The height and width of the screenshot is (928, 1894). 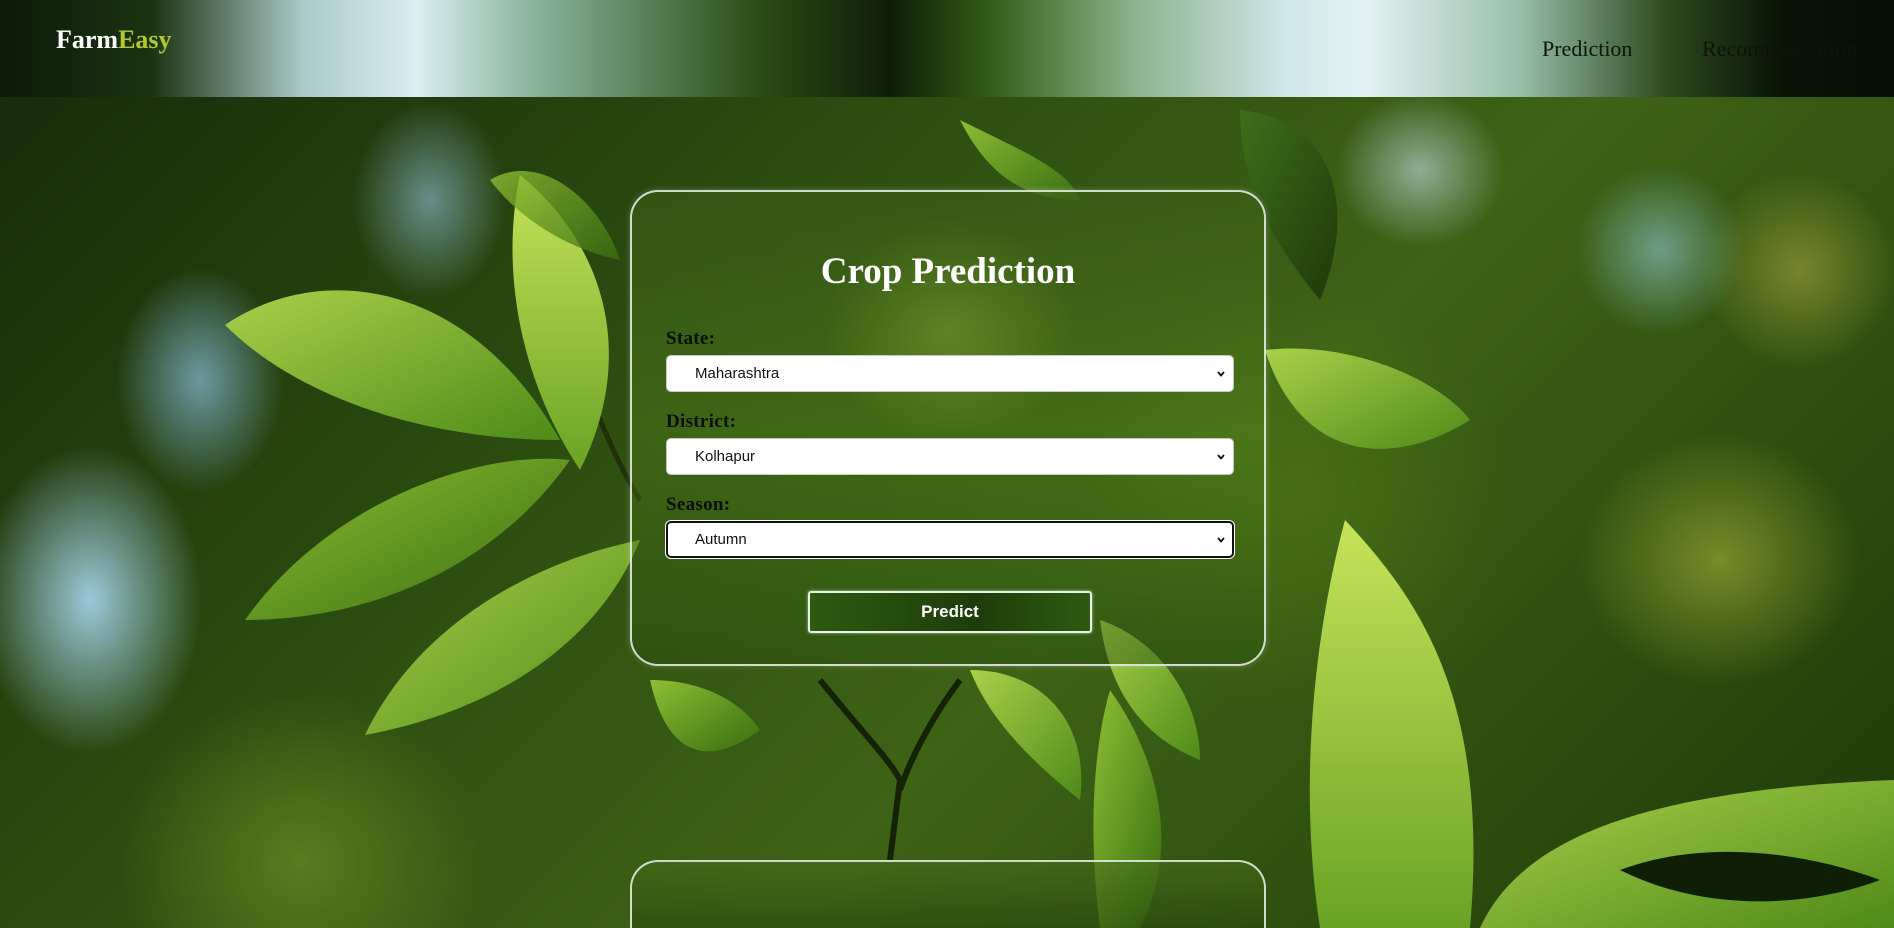 I want to click on logo-text-farm: Farm, so click(x=87, y=39).